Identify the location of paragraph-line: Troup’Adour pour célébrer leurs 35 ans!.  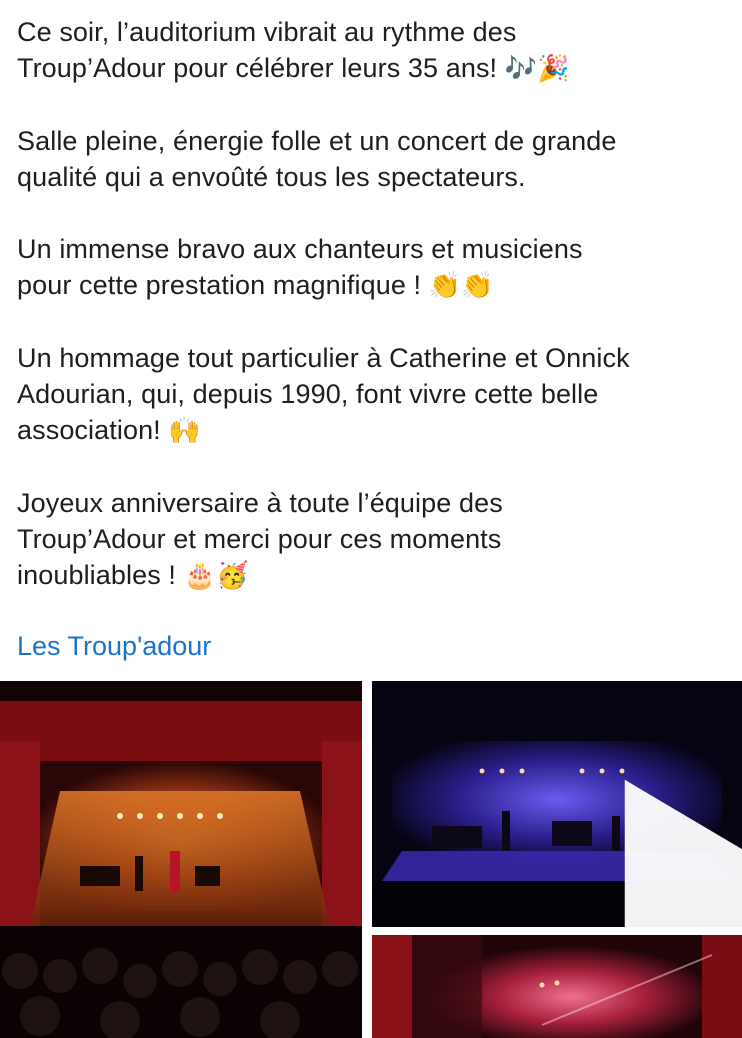
(261, 68).